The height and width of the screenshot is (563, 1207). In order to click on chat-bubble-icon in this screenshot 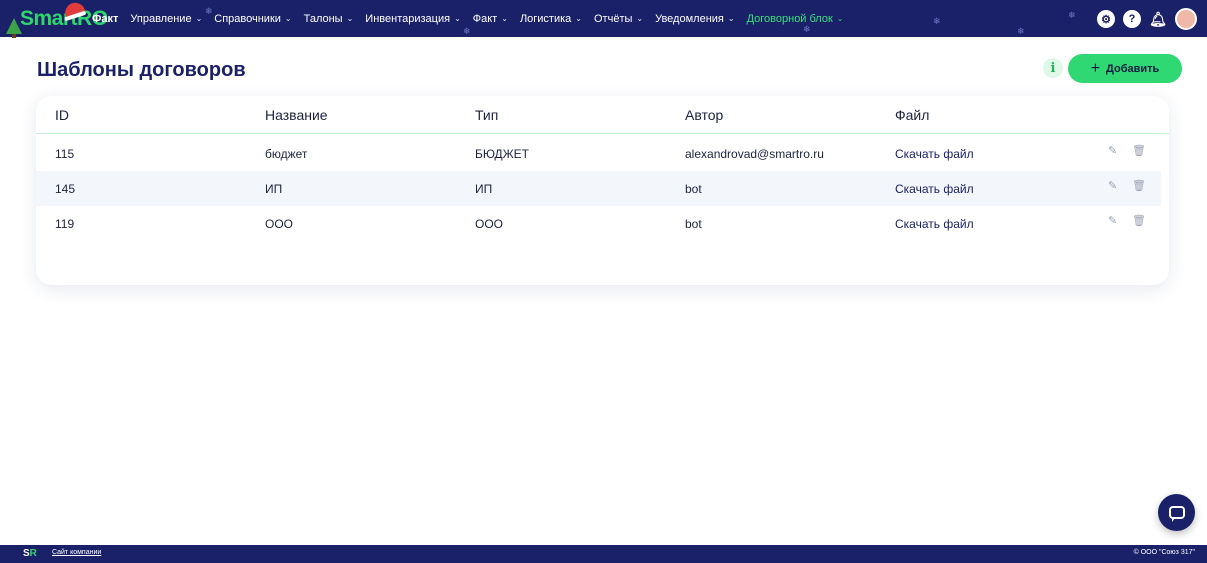, I will do `click(1176, 514)`.